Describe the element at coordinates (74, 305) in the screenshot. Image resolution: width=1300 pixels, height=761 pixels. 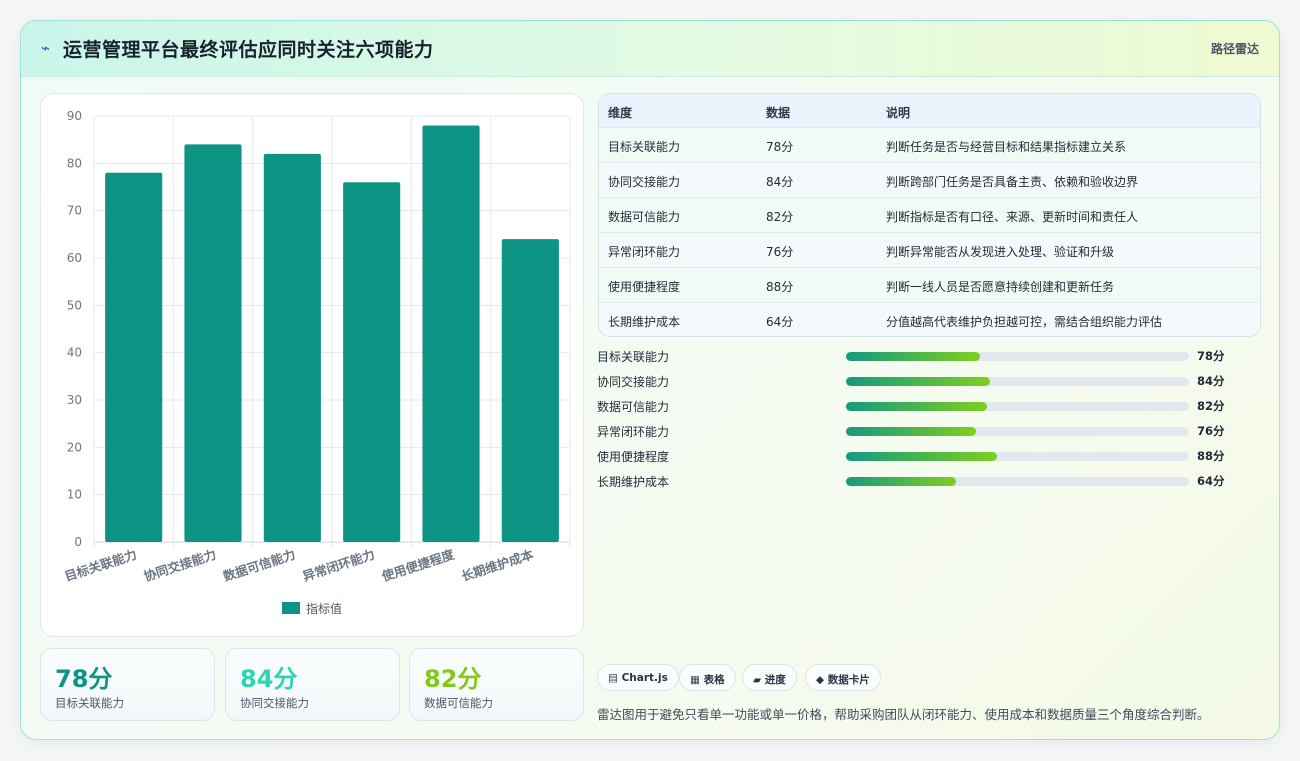
I see `y-tick-label: 50` at that location.